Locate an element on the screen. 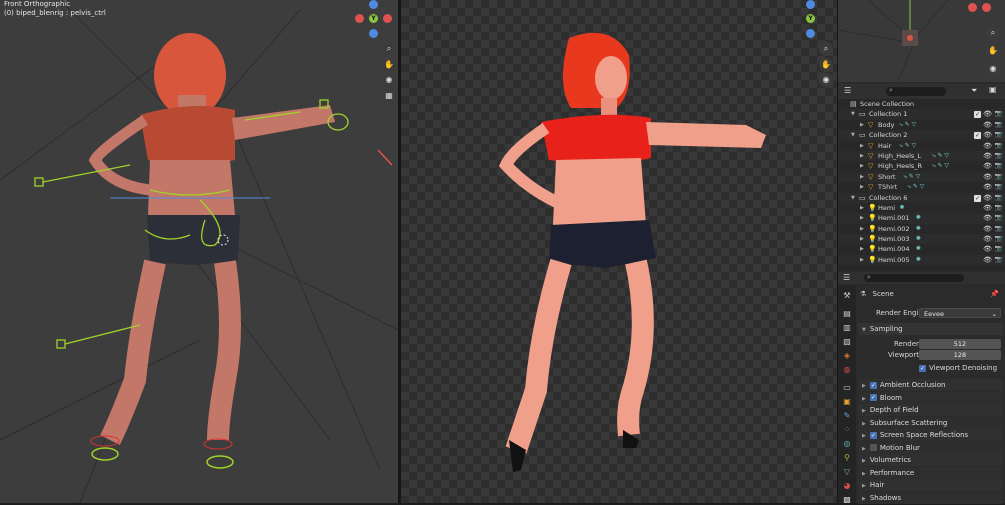 This screenshot has height=505, width=1005. outliner-object-row: ▶ 💡 Hemi.002 ✺ 👁 📷 is located at coordinates (921, 229).